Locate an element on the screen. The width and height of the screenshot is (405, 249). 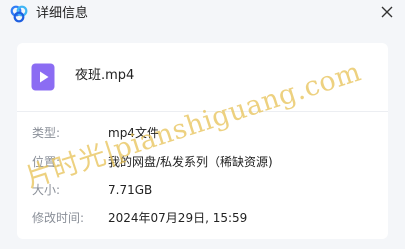
file-name: 夜班.mp4 is located at coordinates (105, 75).